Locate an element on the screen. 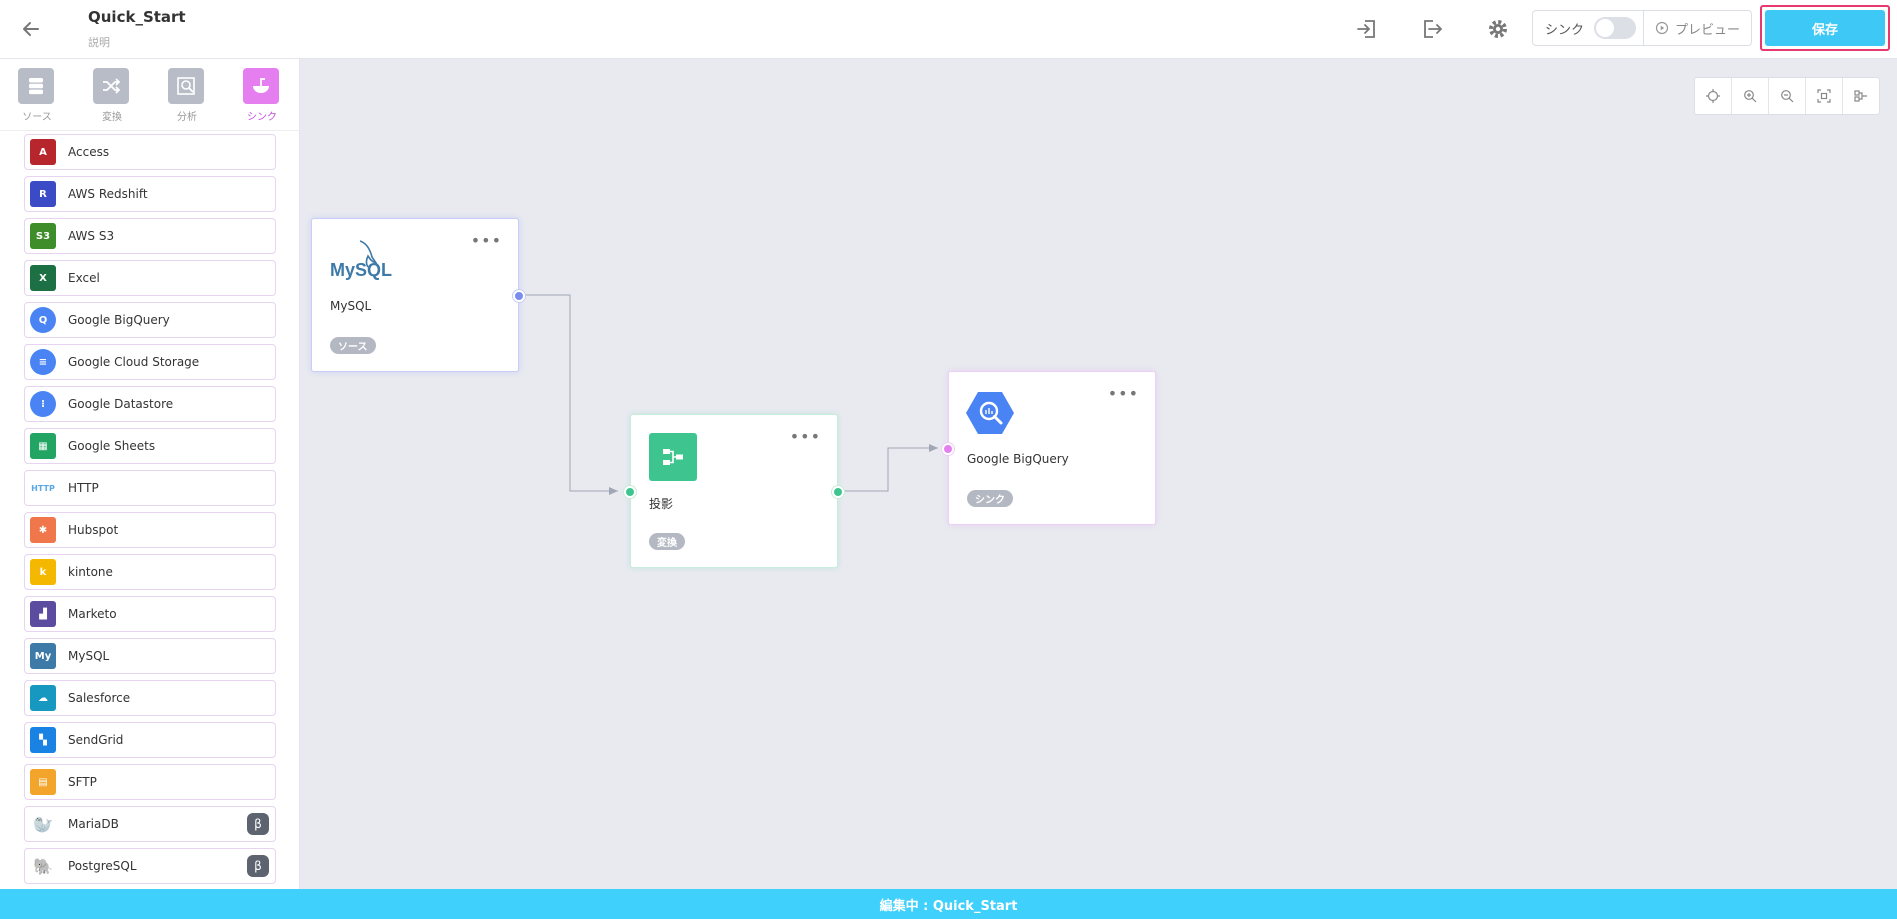 This screenshot has width=1897, height=919. back-button is located at coordinates (31, 29).